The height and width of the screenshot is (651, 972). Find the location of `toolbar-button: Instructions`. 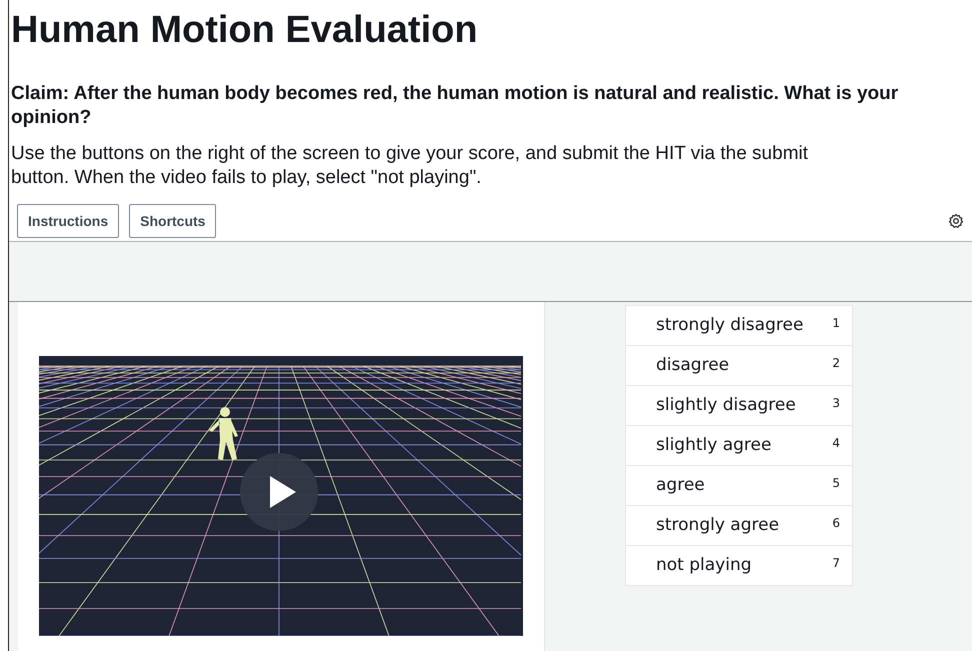

toolbar-button: Instructions is located at coordinates (68, 221).